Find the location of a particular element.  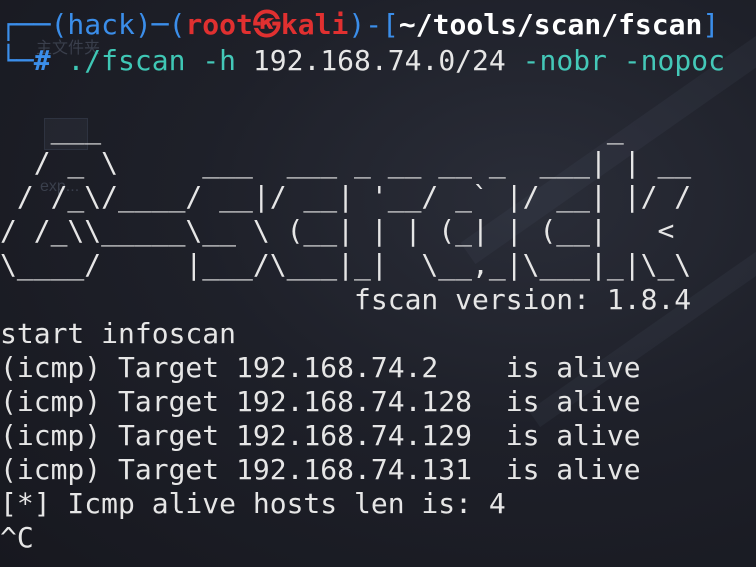

output-line: (icmp) Target 192.168.74.2 is alive is located at coordinates (320, 367).